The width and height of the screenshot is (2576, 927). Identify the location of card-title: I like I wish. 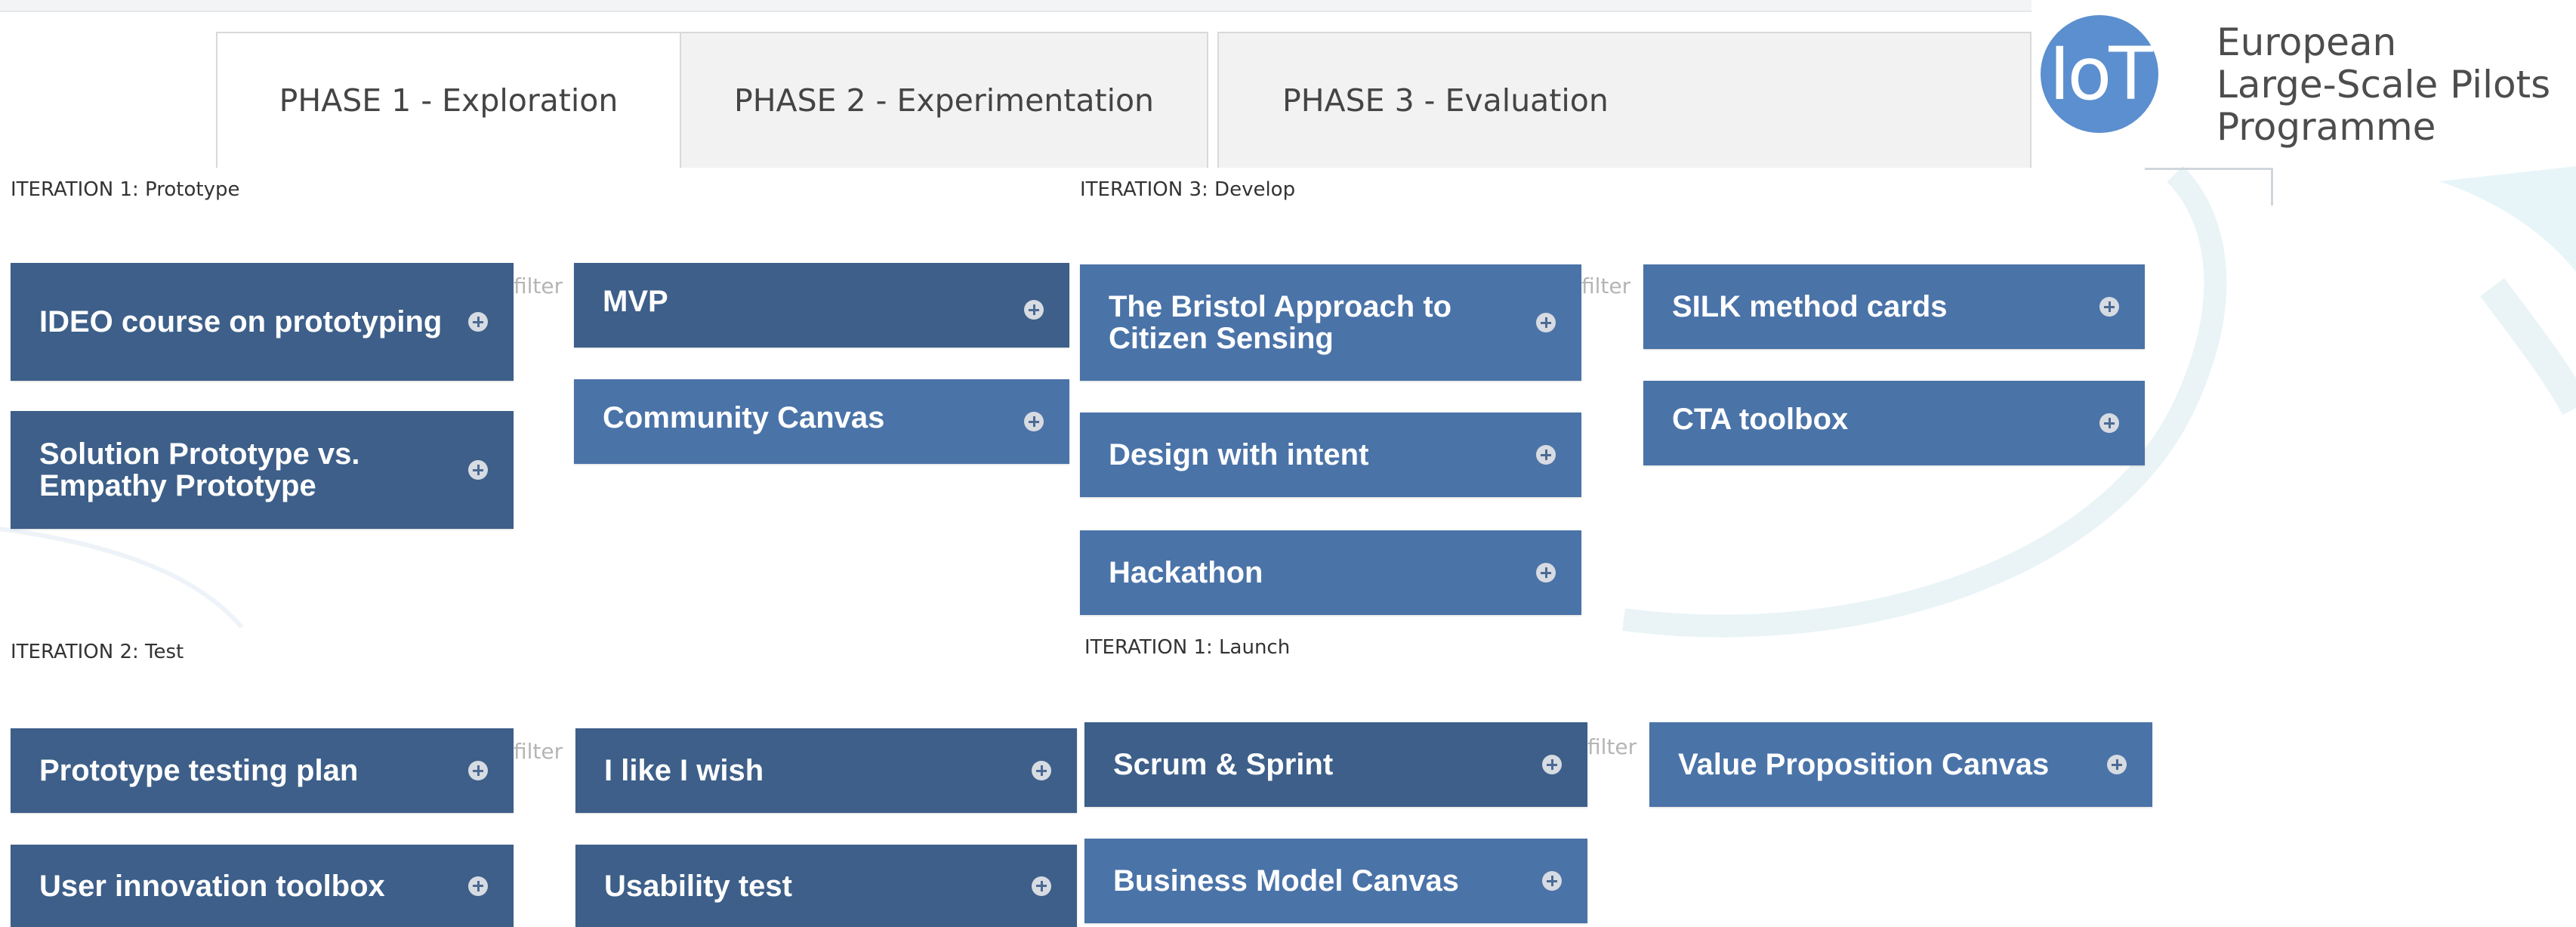
(684, 770).